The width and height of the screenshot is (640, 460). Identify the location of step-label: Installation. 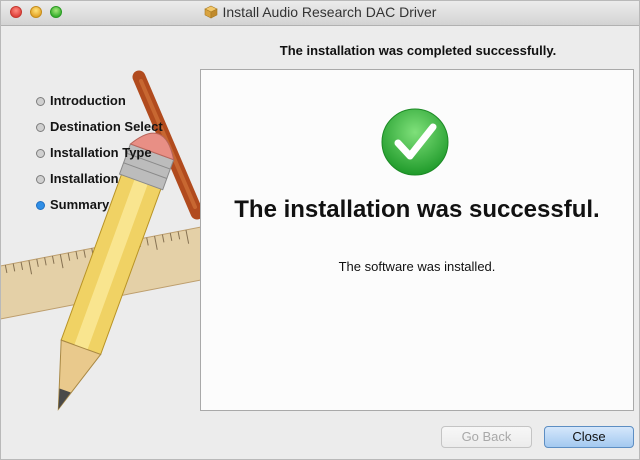
(84, 178).